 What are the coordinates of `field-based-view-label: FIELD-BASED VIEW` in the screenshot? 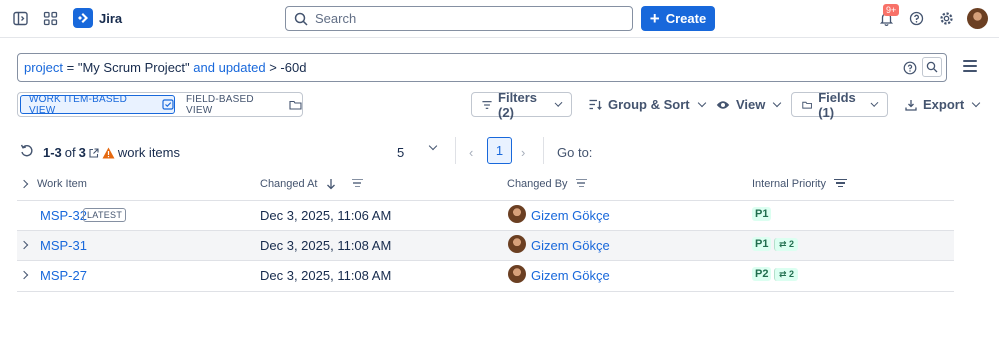 It's located at (220, 104).